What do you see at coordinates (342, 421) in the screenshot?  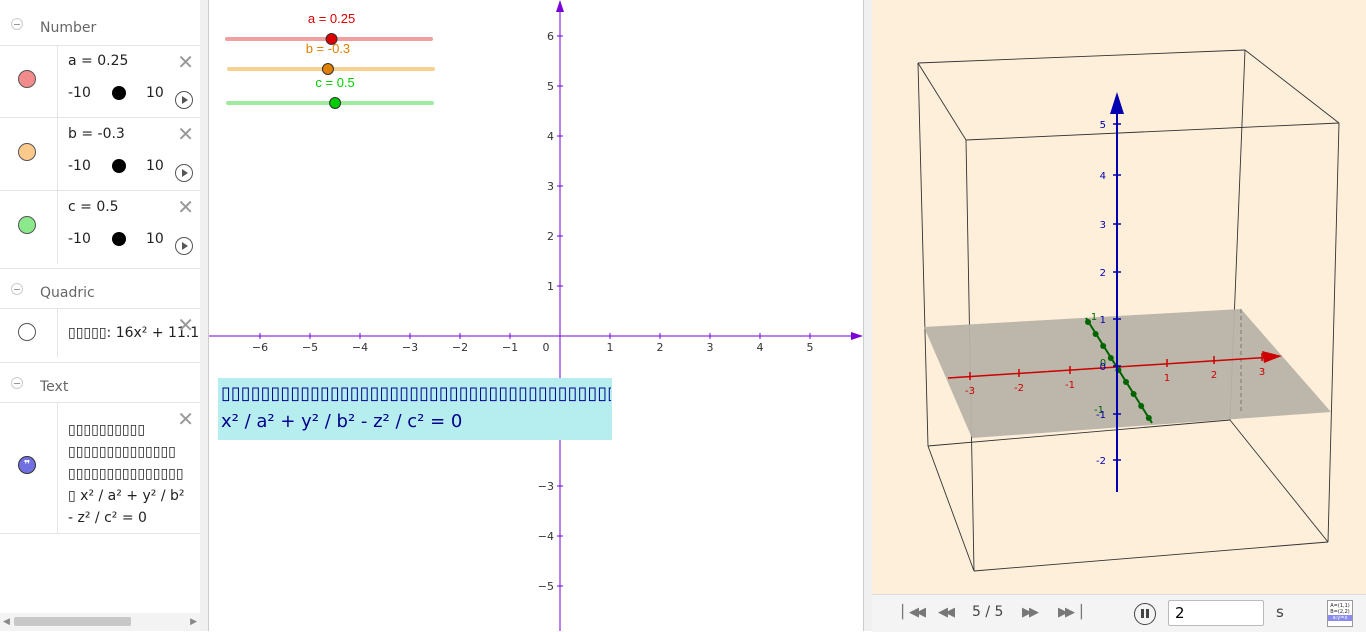 I see `equation-text: x² / a² + y² / b² - z² / c² = 0` at bounding box center [342, 421].